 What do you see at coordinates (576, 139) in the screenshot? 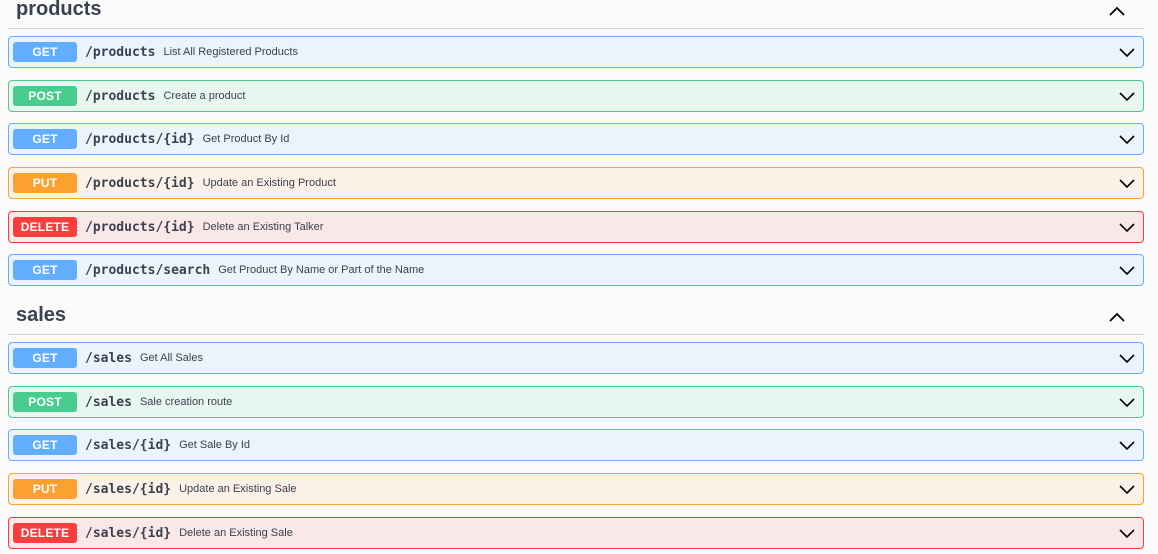
I see `operation-get-product-by-id: GET /products/{id} Get Product By Id` at bounding box center [576, 139].